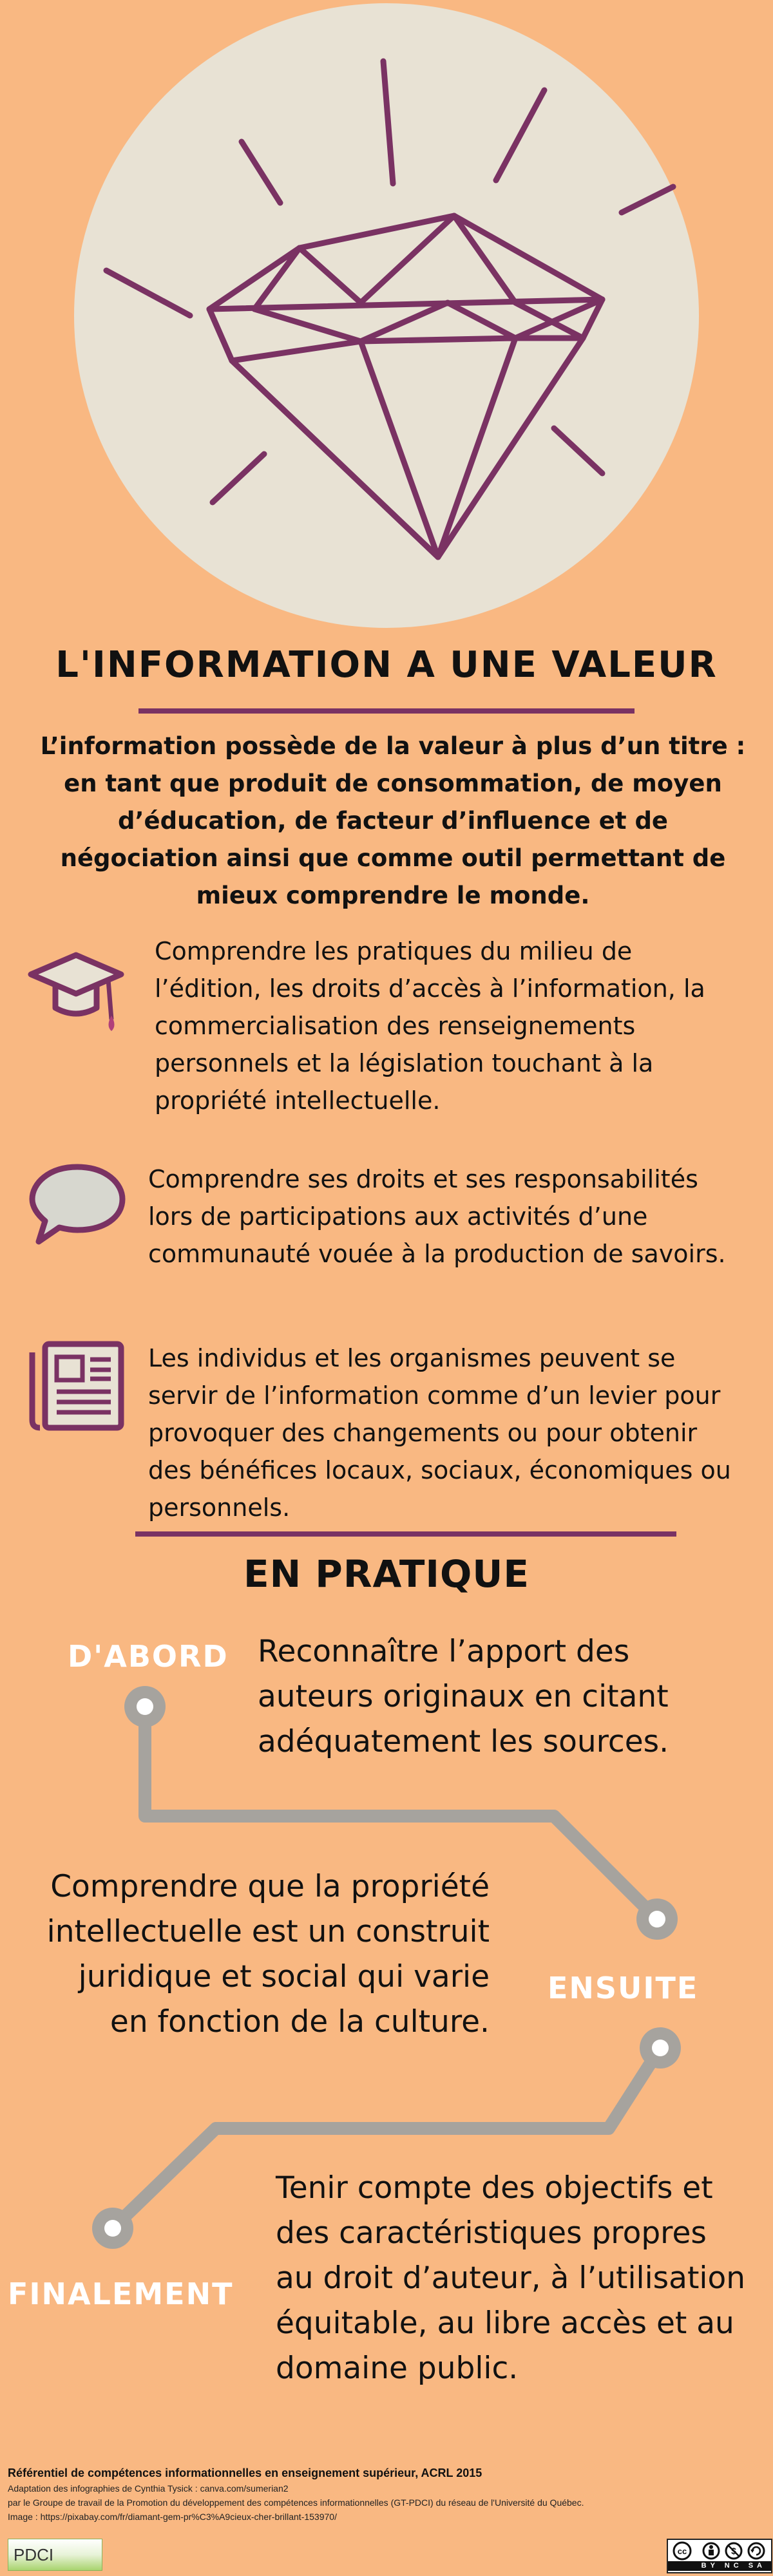  Describe the element at coordinates (148, 1657) in the screenshot. I see `step-label-first: D'ABORD` at that location.